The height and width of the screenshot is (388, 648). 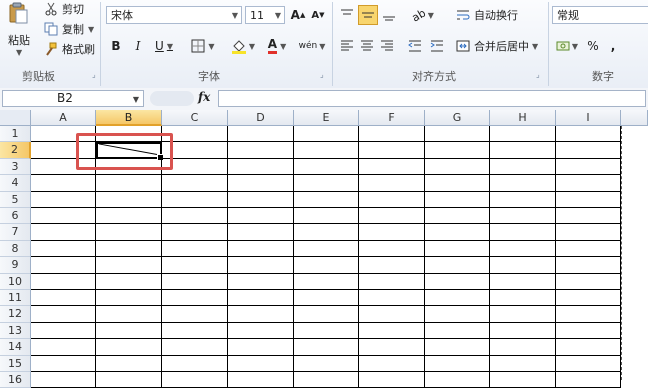 What do you see at coordinates (136, 99) in the screenshot?
I see `chevron-down-icon: ▼` at bounding box center [136, 99].